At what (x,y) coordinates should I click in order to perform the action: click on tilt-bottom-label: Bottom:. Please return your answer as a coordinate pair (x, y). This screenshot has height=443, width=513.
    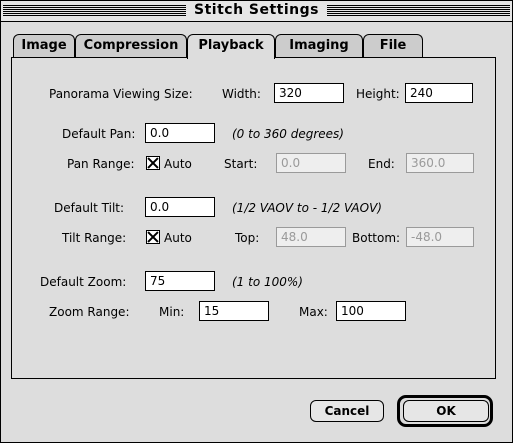
    Looking at the image, I should click on (376, 238).